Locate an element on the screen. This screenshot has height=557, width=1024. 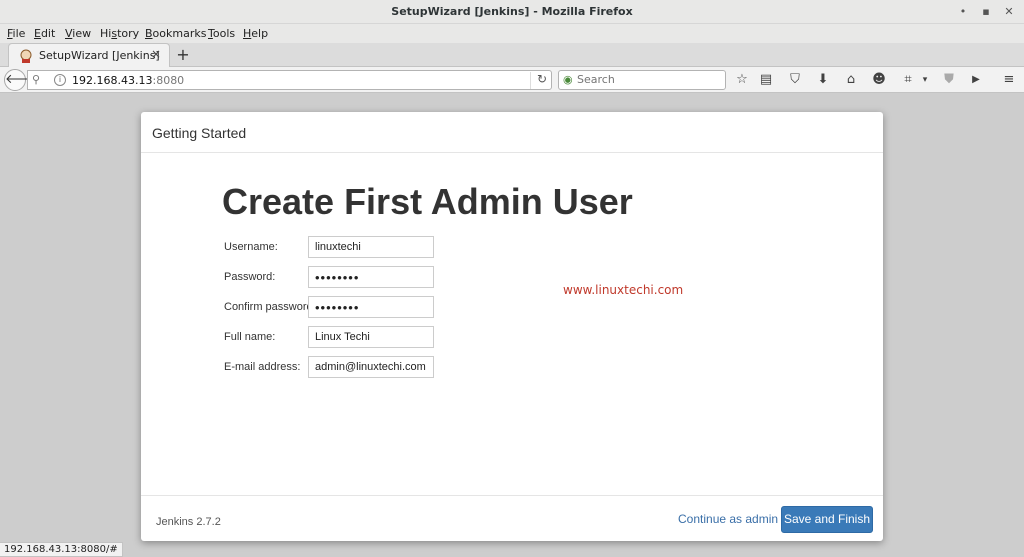
menu-help: Help is located at coordinates (255, 33).